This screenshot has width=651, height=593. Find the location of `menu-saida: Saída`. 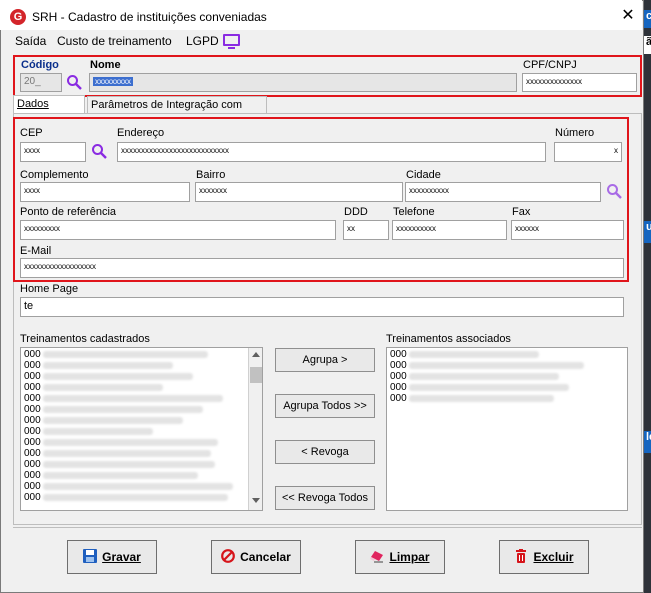

menu-saida: Saída is located at coordinates (30, 41).